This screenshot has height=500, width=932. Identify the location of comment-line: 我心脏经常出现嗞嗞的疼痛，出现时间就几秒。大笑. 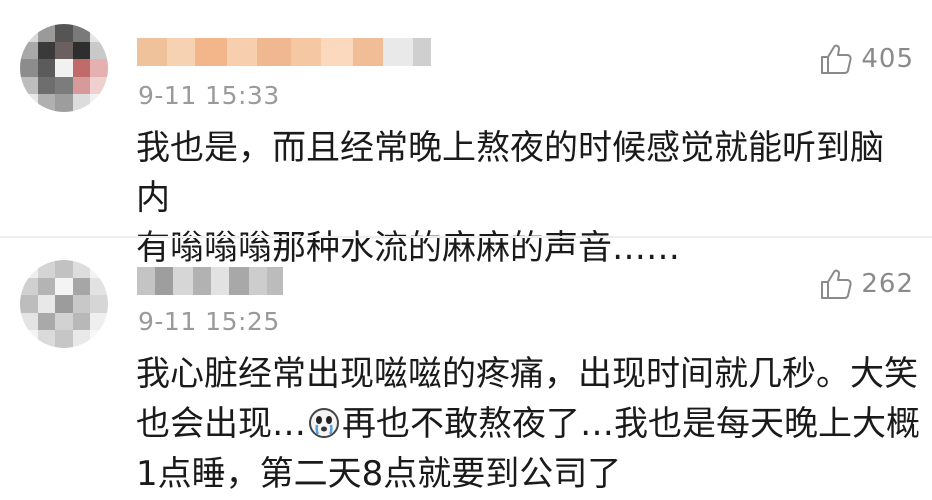
(527, 374).